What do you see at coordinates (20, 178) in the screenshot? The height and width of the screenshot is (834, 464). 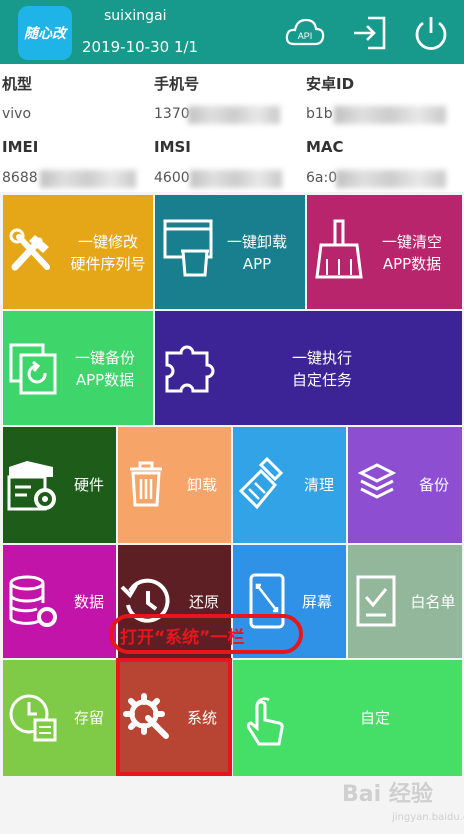 I see `imei-value: 8688` at bounding box center [20, 178].